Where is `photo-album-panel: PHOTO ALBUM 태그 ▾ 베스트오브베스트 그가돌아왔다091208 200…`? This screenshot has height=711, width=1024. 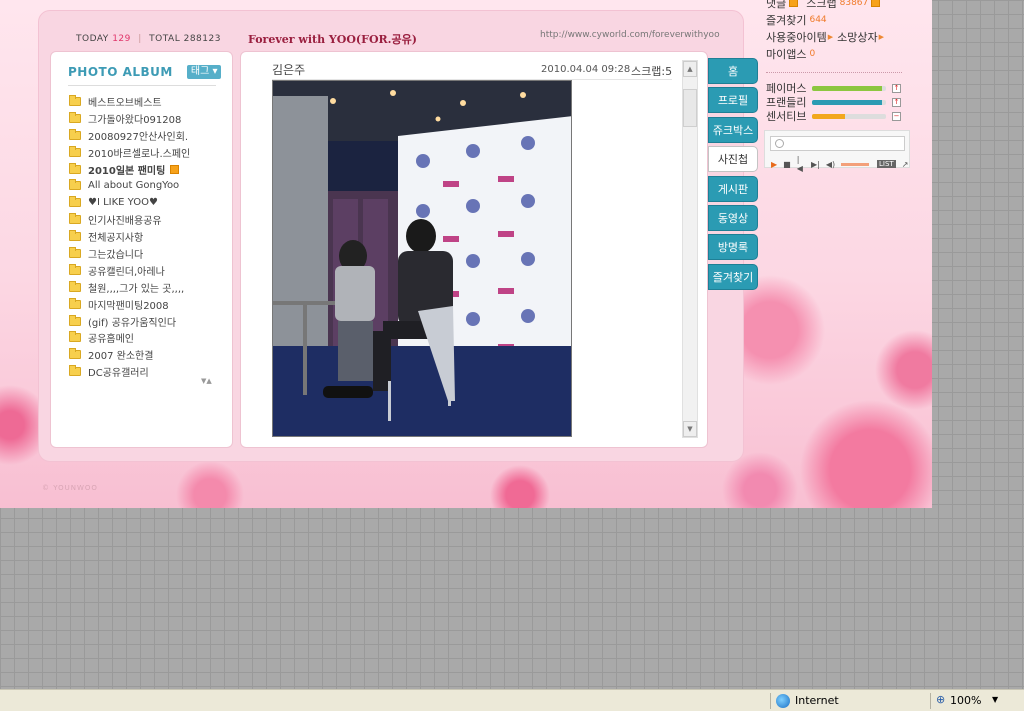
photo-album-panel: PHOTO ALBUM 태그 ▾ 베스트오브베스트 그가돌아왔다091208 200… is located at coordinates (141, 249).